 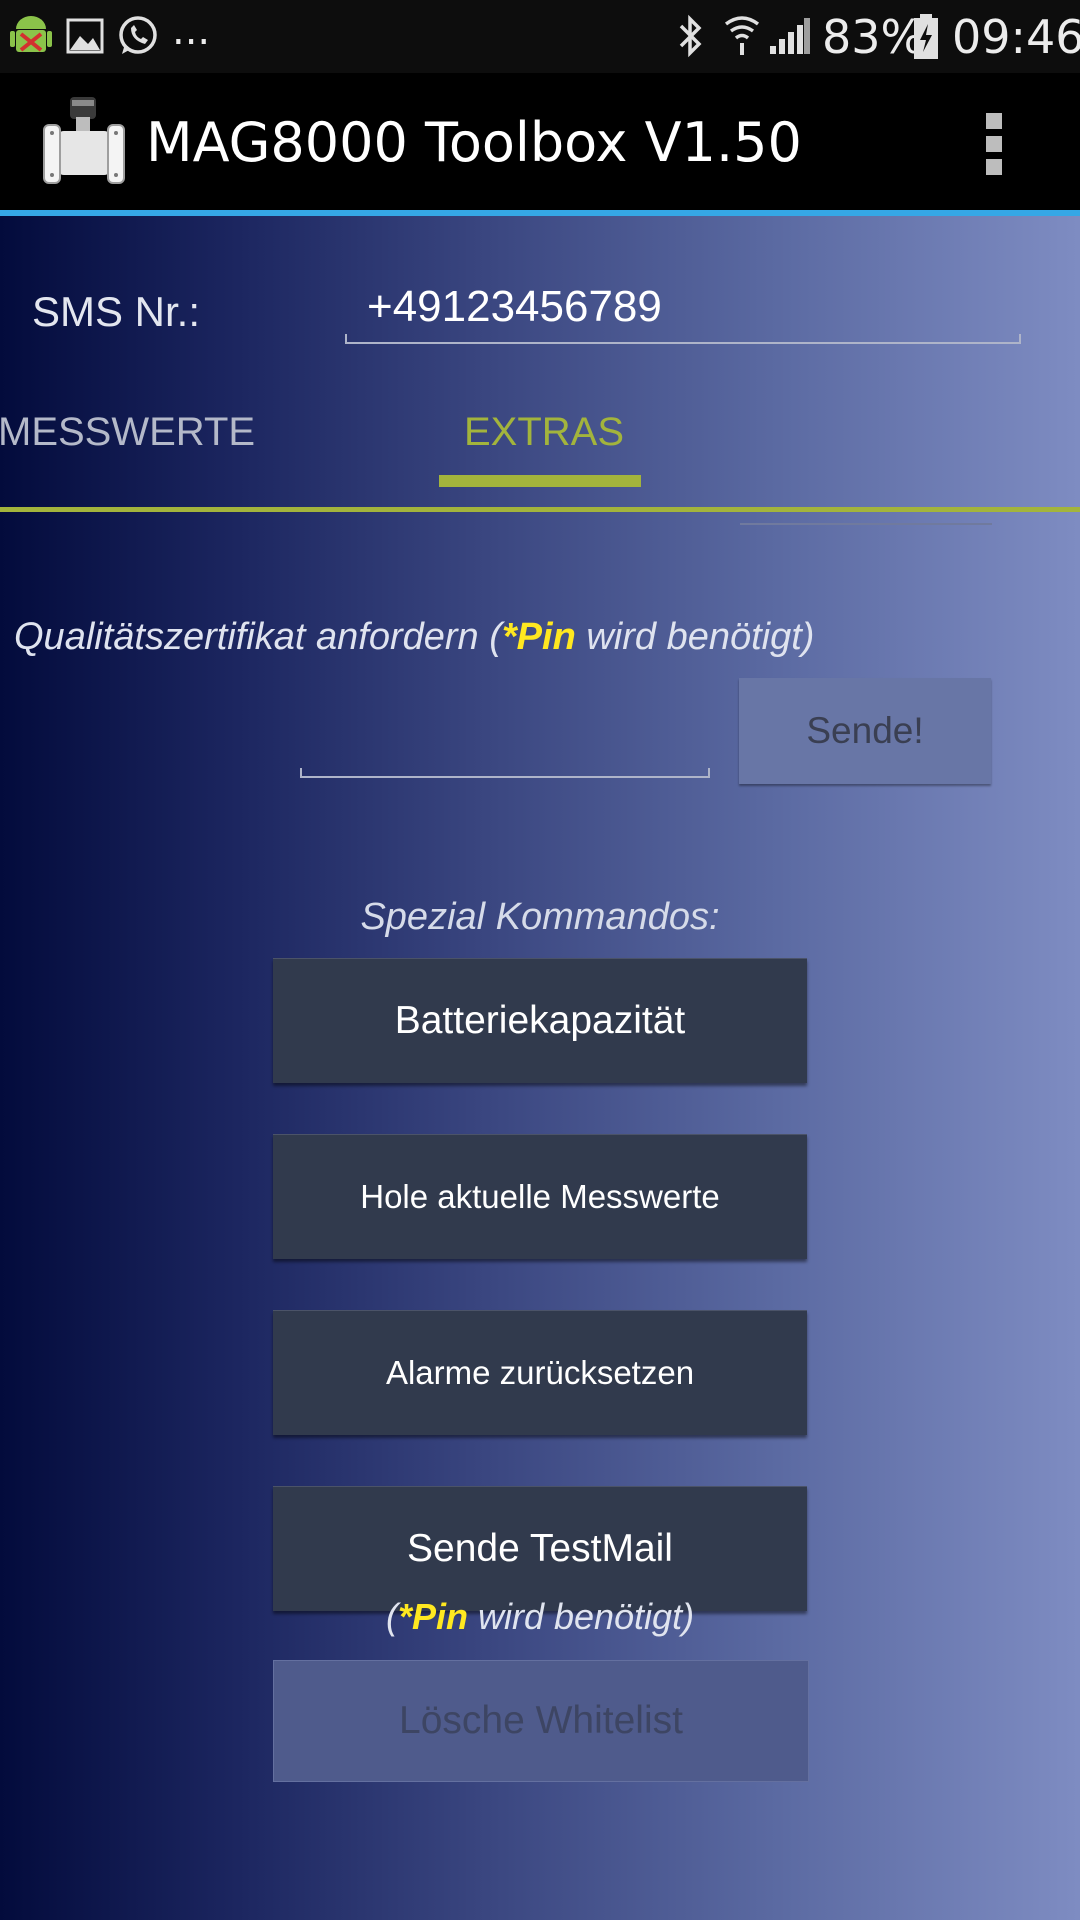 What do you see at coordinates (544, 432) in the screenshot?
I see `tab-extras: EXTRAS` at bounding box center [544, 432].